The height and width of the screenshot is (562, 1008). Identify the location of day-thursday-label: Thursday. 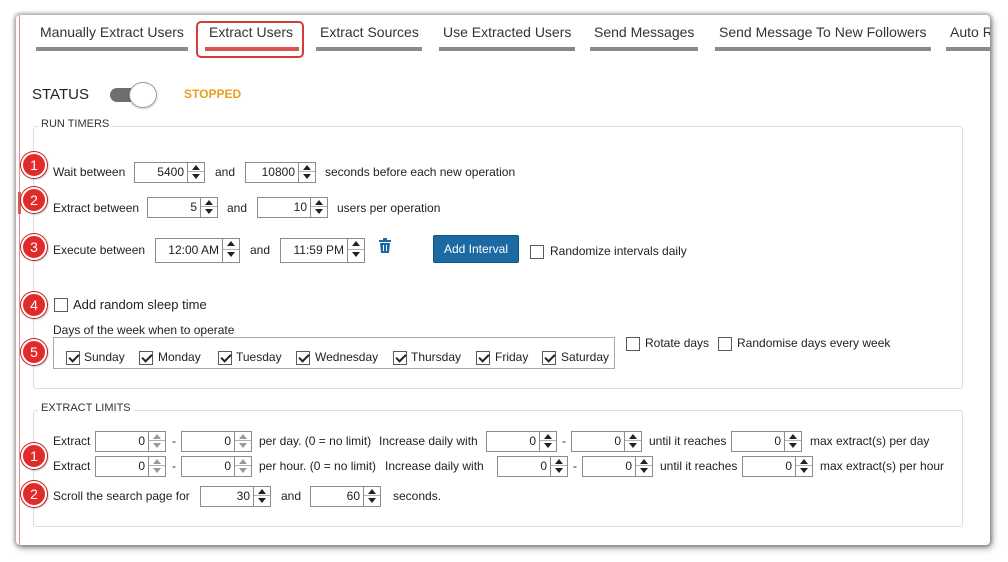
(436, 357).